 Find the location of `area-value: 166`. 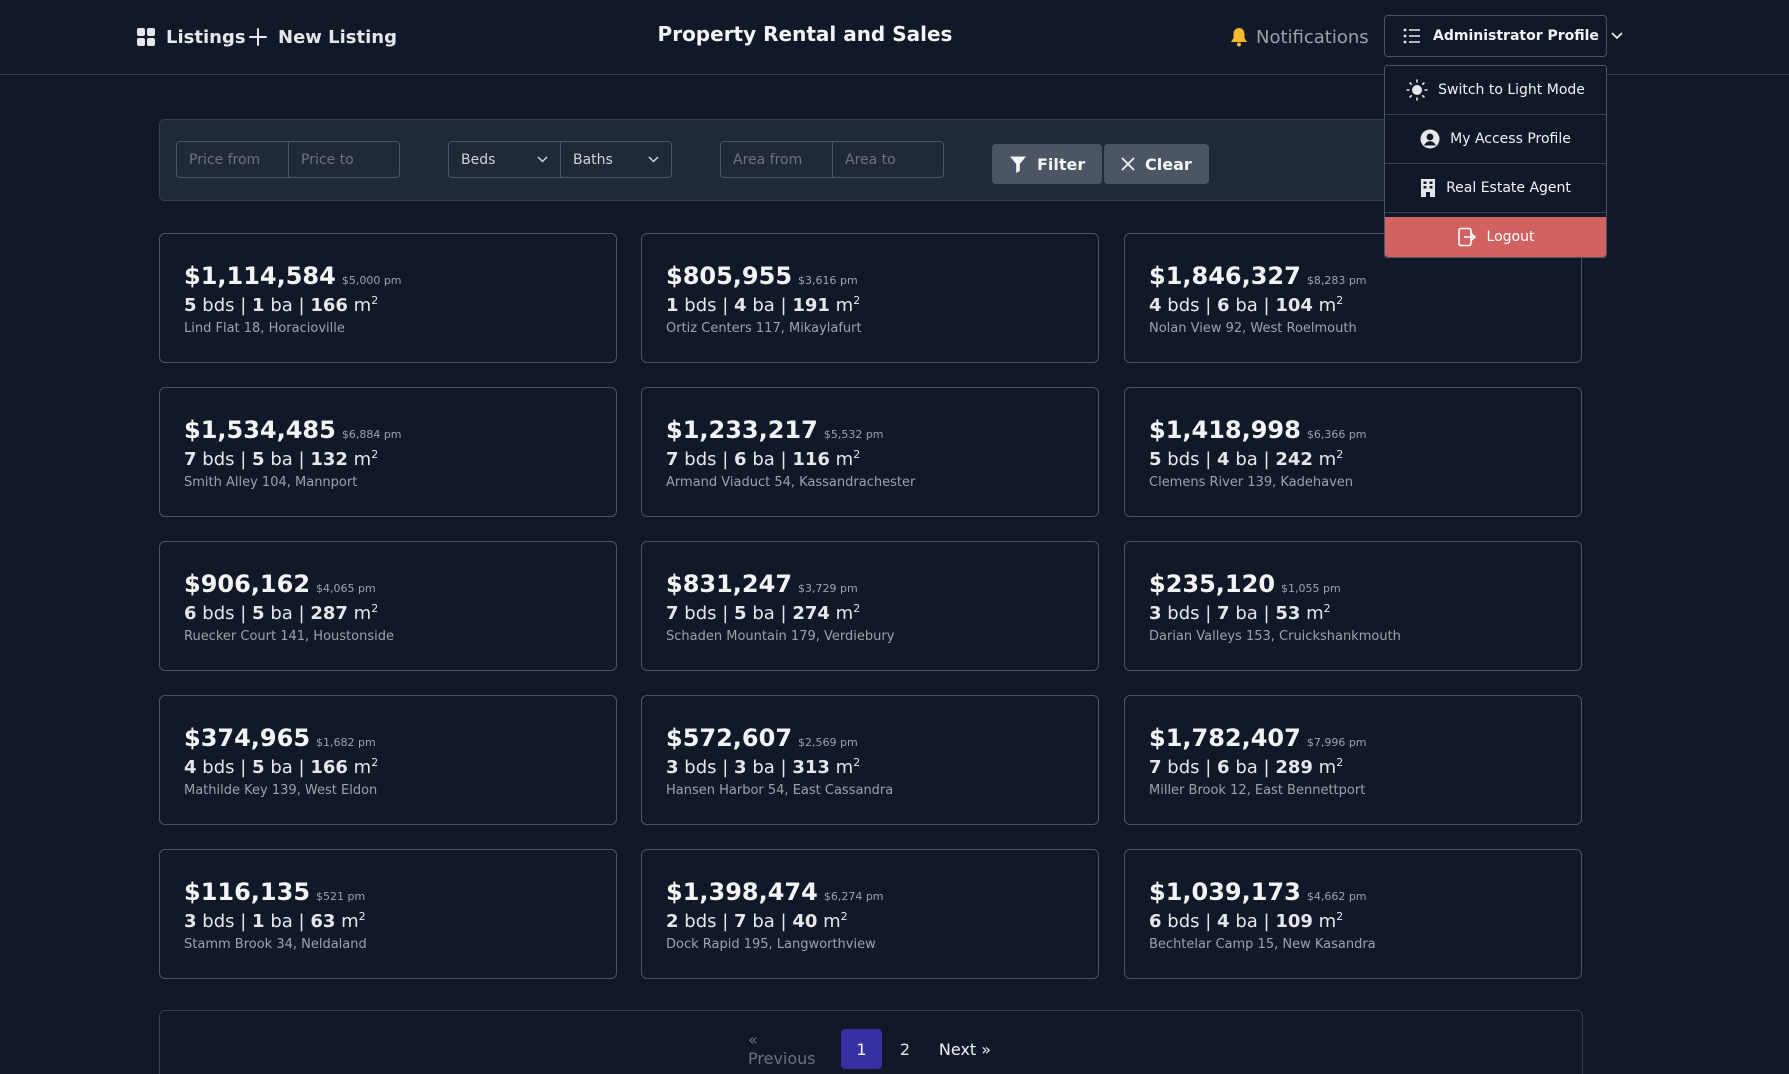

area-value: 166 is located at coordinates (329, 305).